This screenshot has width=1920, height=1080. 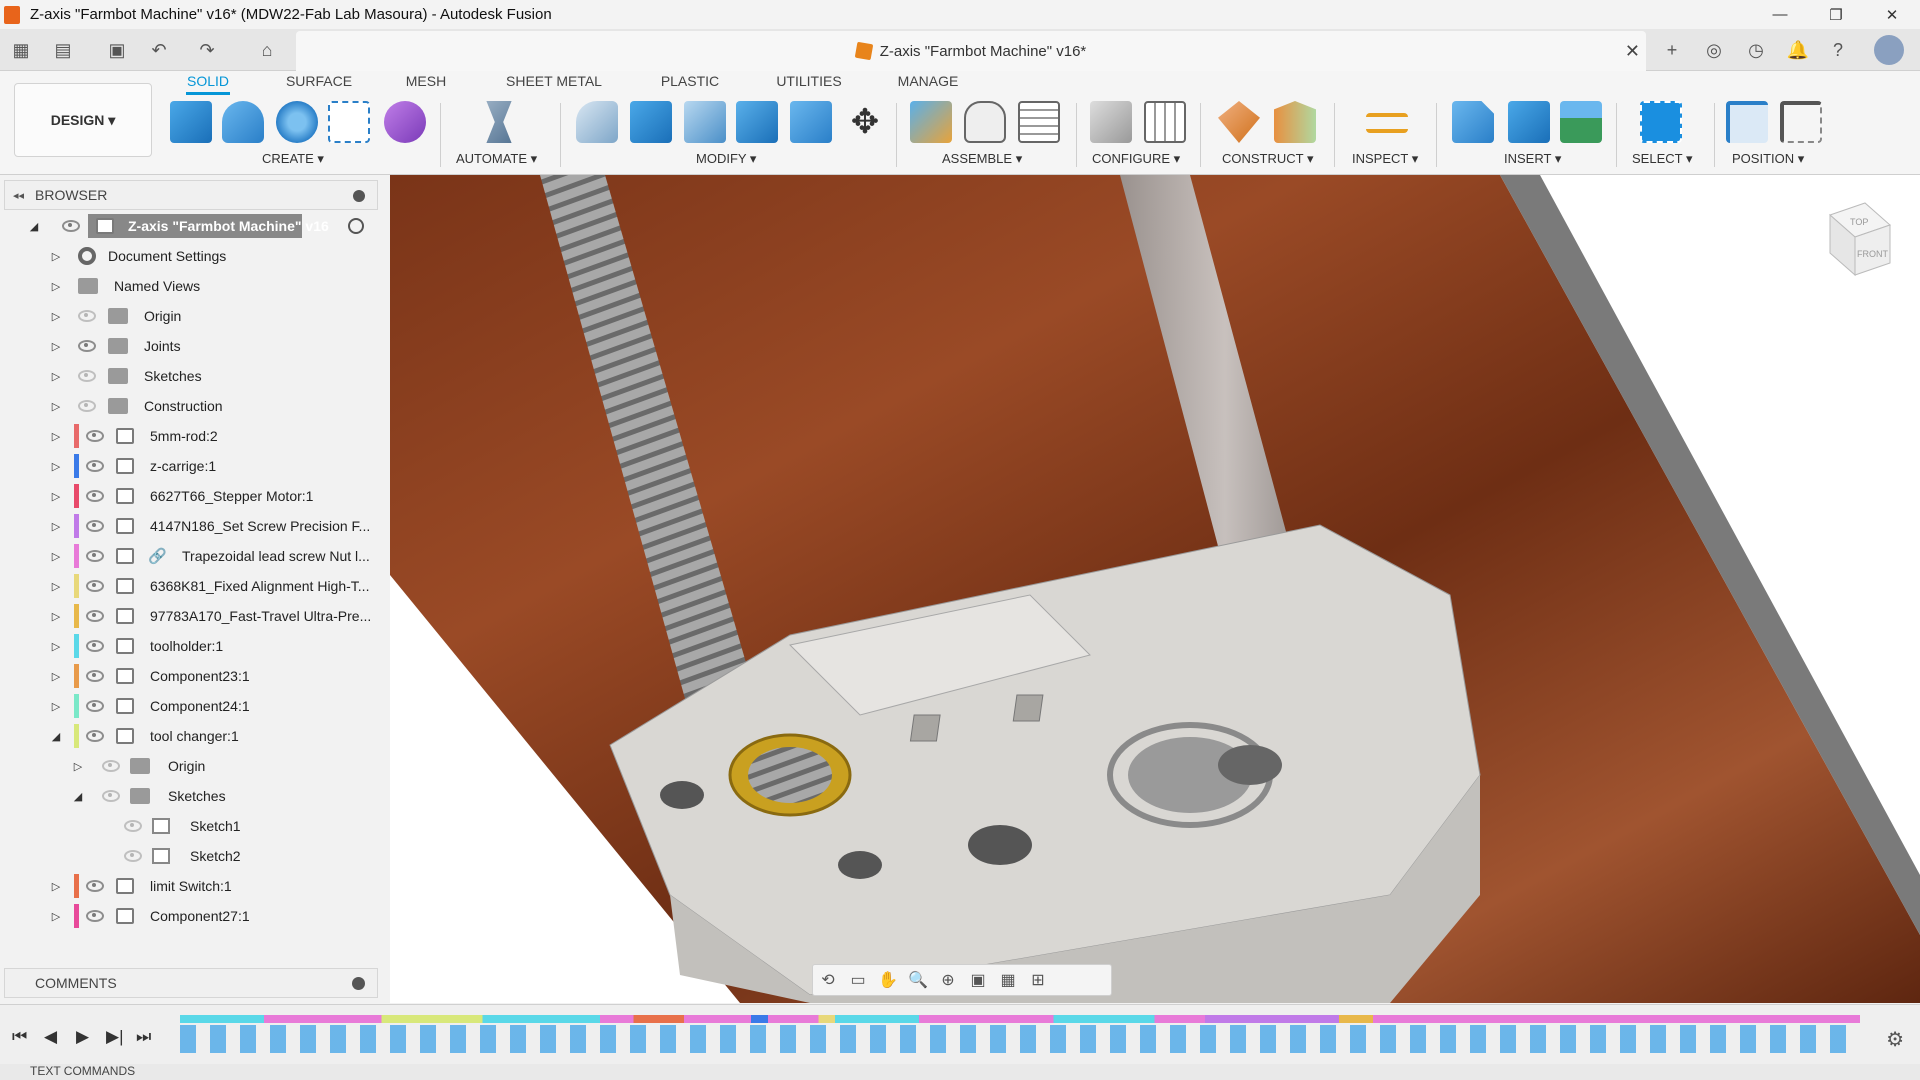 I want to click on select-icon, so click(x=1661, y=122).